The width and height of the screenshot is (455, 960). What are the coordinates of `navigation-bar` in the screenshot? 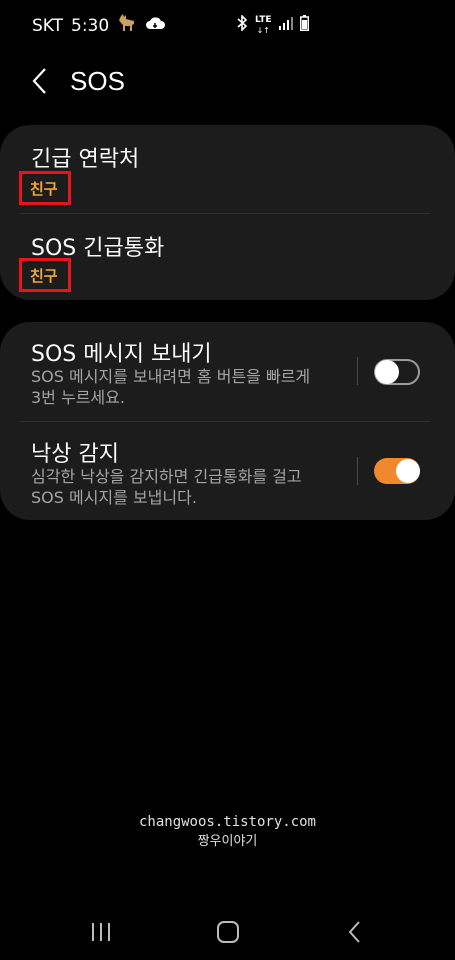 It's located at (227, 930).